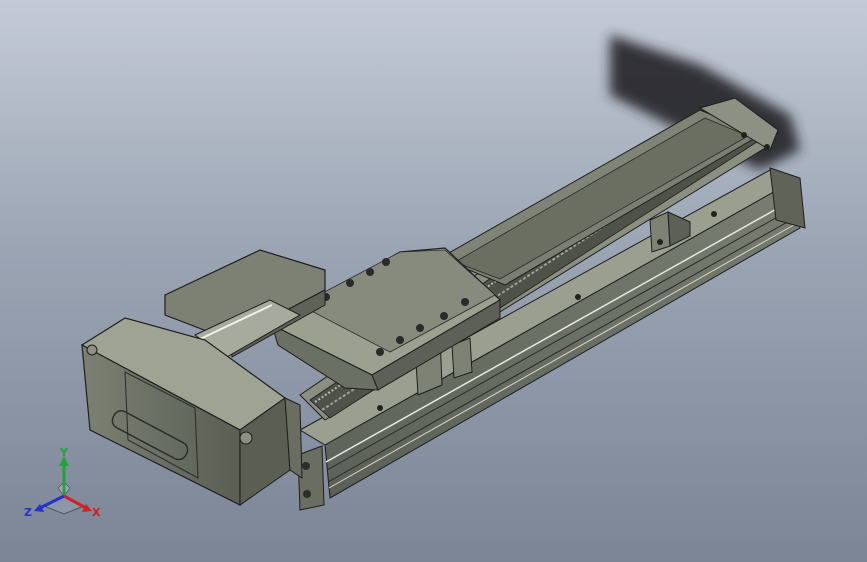 The height and width of the screenshot is (562, 867). Describe the element at coordinates (96, 512) in the screenshot. I see `x-axis-label: X` at that location.